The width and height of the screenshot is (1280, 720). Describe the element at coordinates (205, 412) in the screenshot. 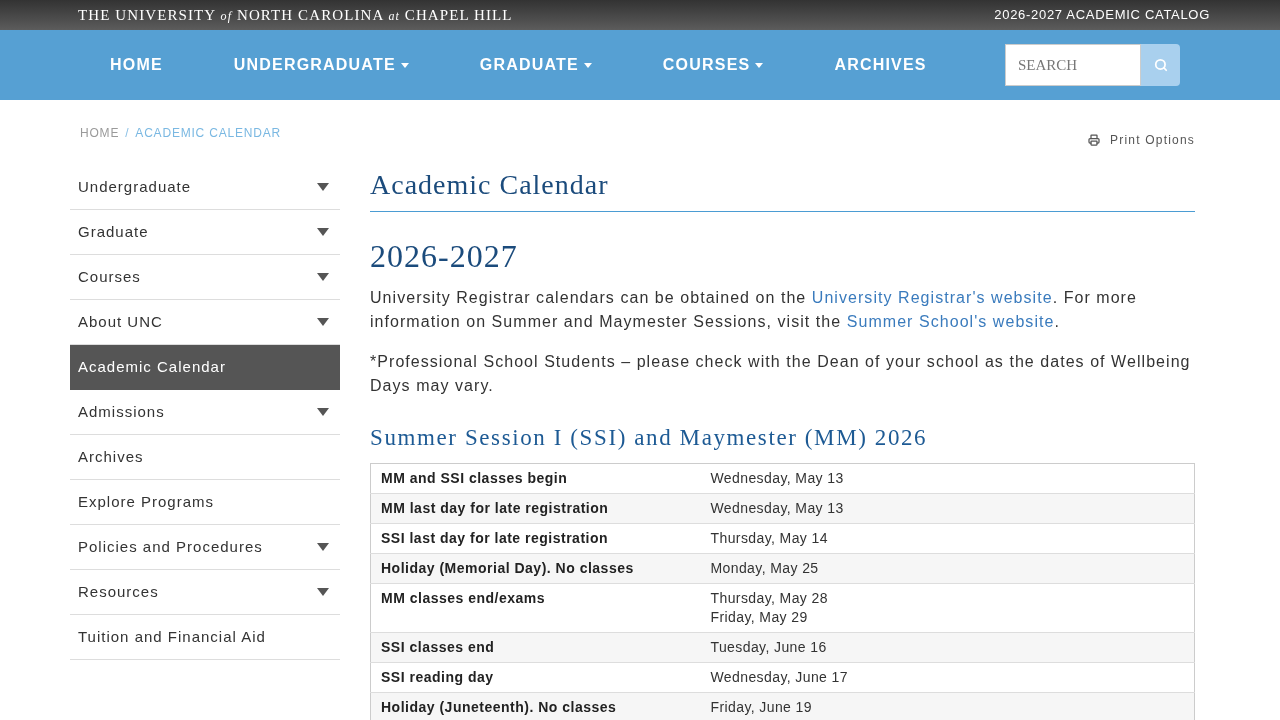

I see `sidebar-item: Admissions` at that location.